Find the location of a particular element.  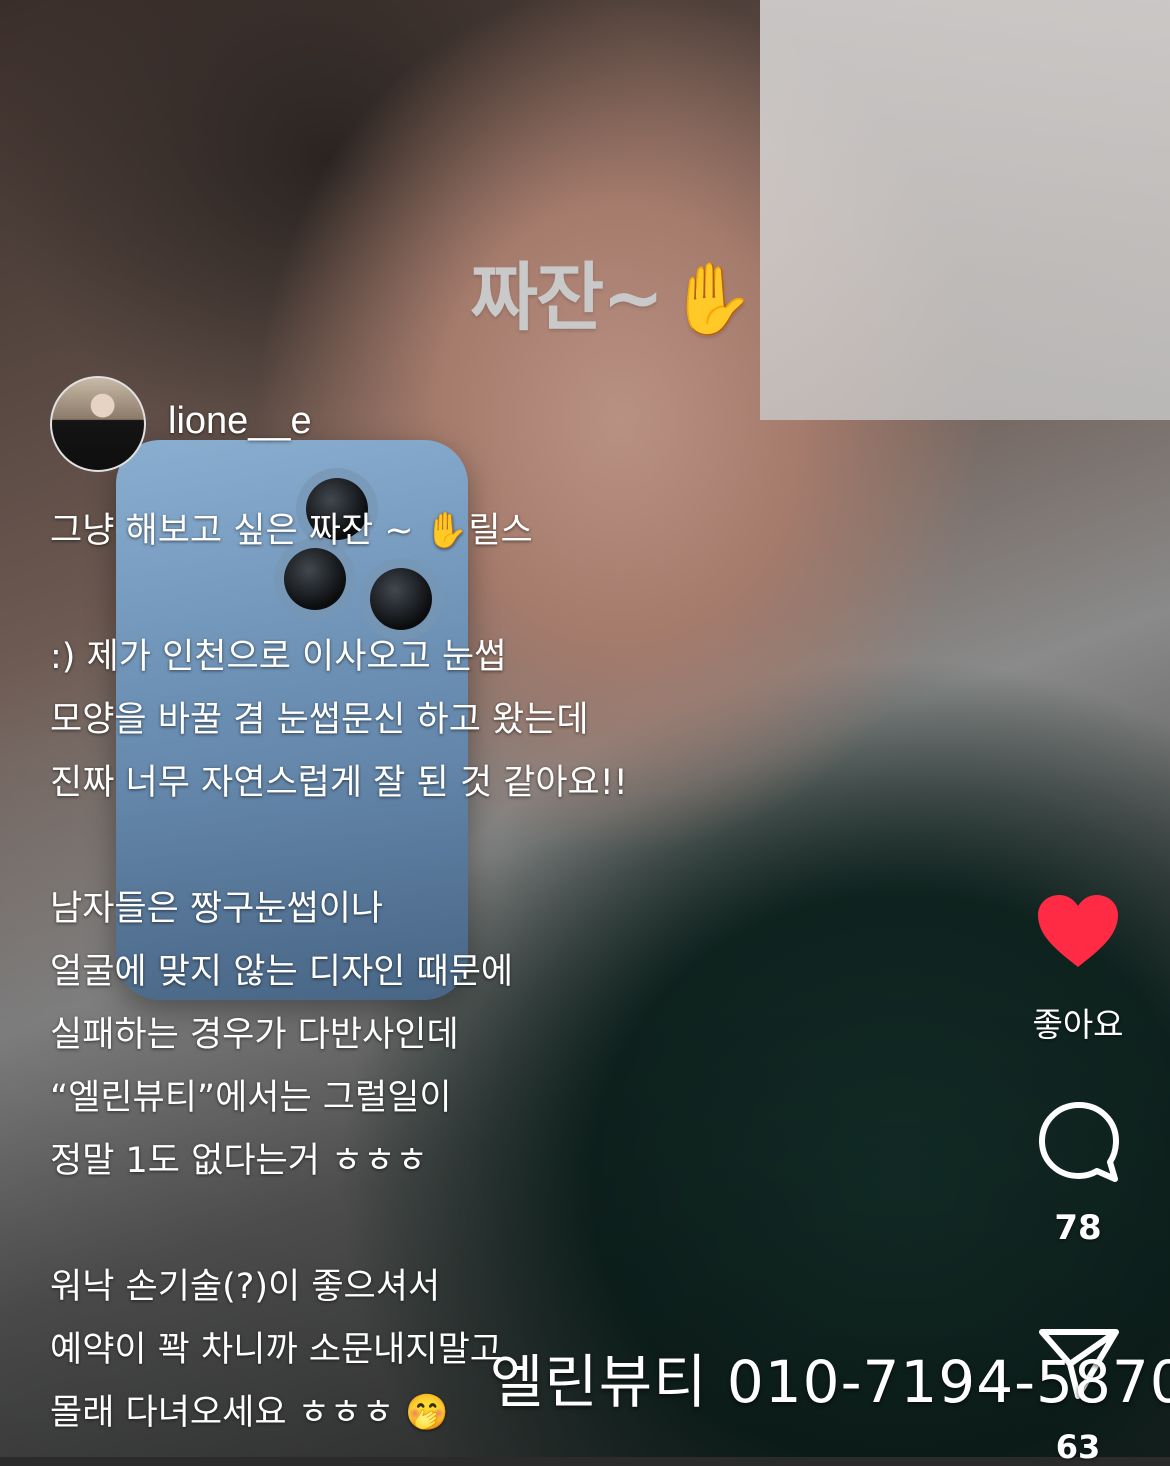

caption-line: 실패하는 경우가 다반사인데 is located at coordinates (254, 1035).